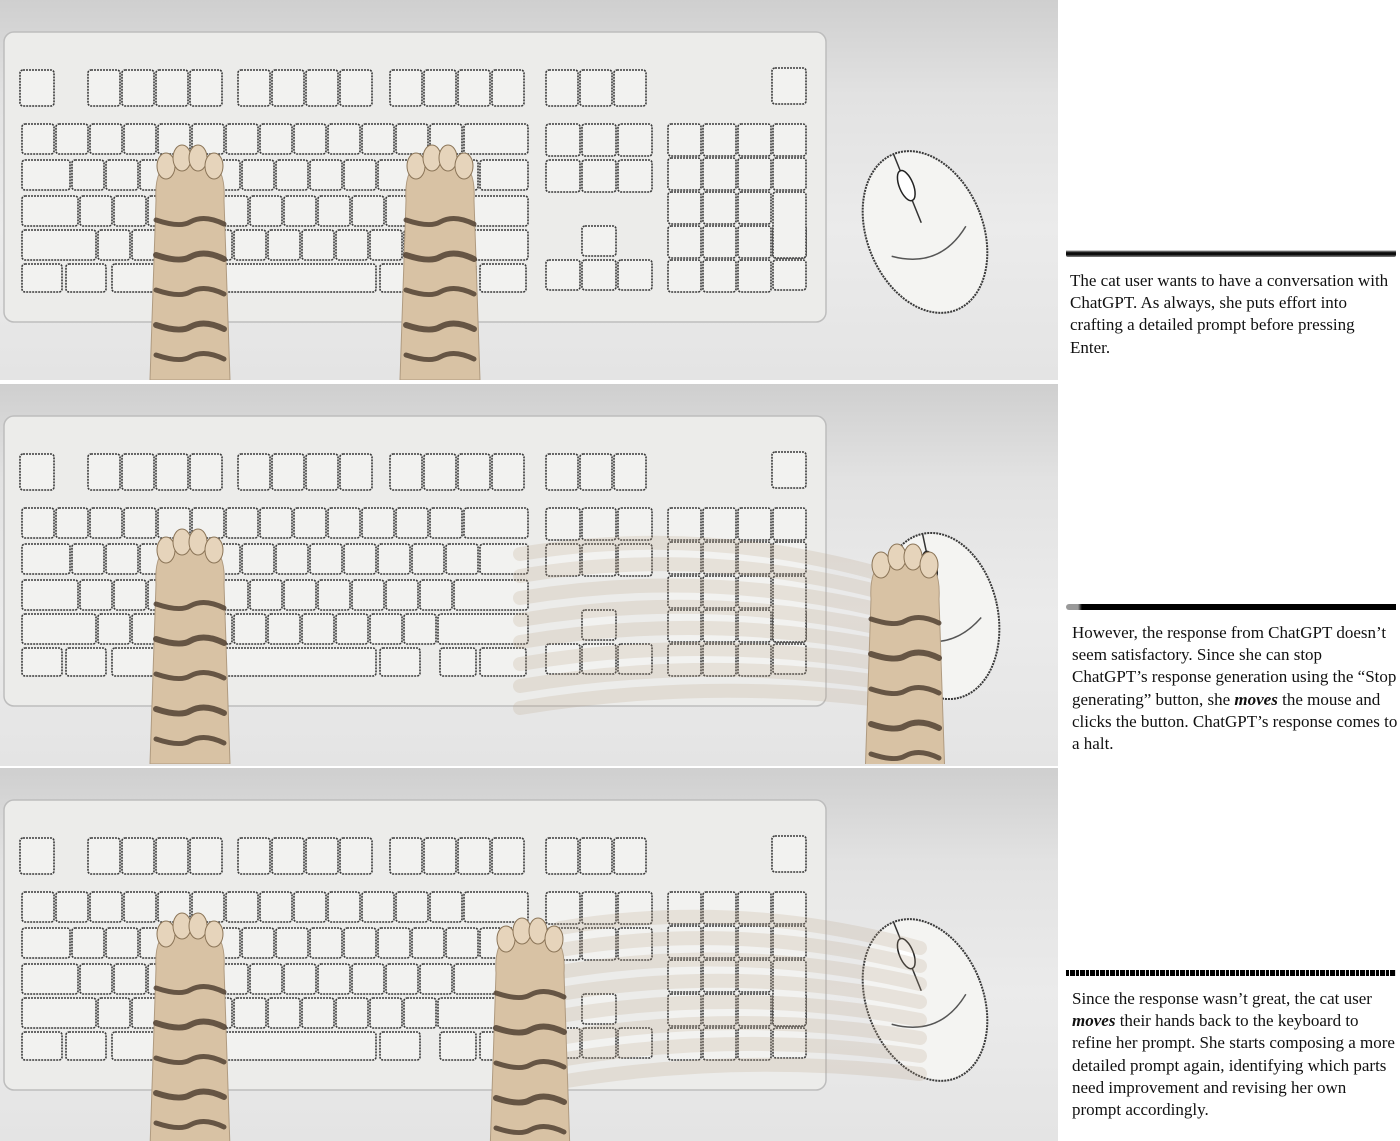 The height and width of the screenshot is (1141, 1400). What do you see at coordinates (925, 232) in the screenshot?
I see `mouse-body` at bounding box center [925, 232].